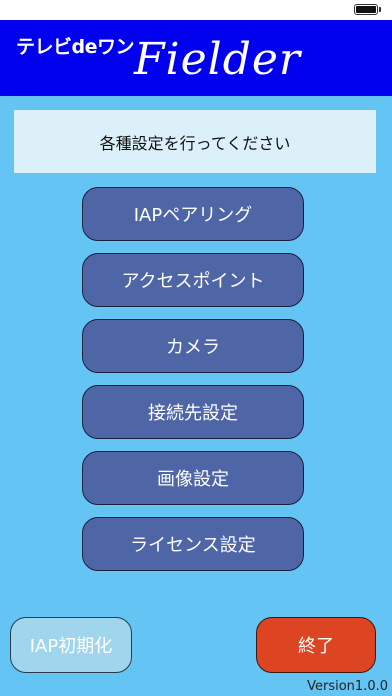 This screenshot has height=696, width=392. I want to click on camera-label: カメラ, so click(193, 347).